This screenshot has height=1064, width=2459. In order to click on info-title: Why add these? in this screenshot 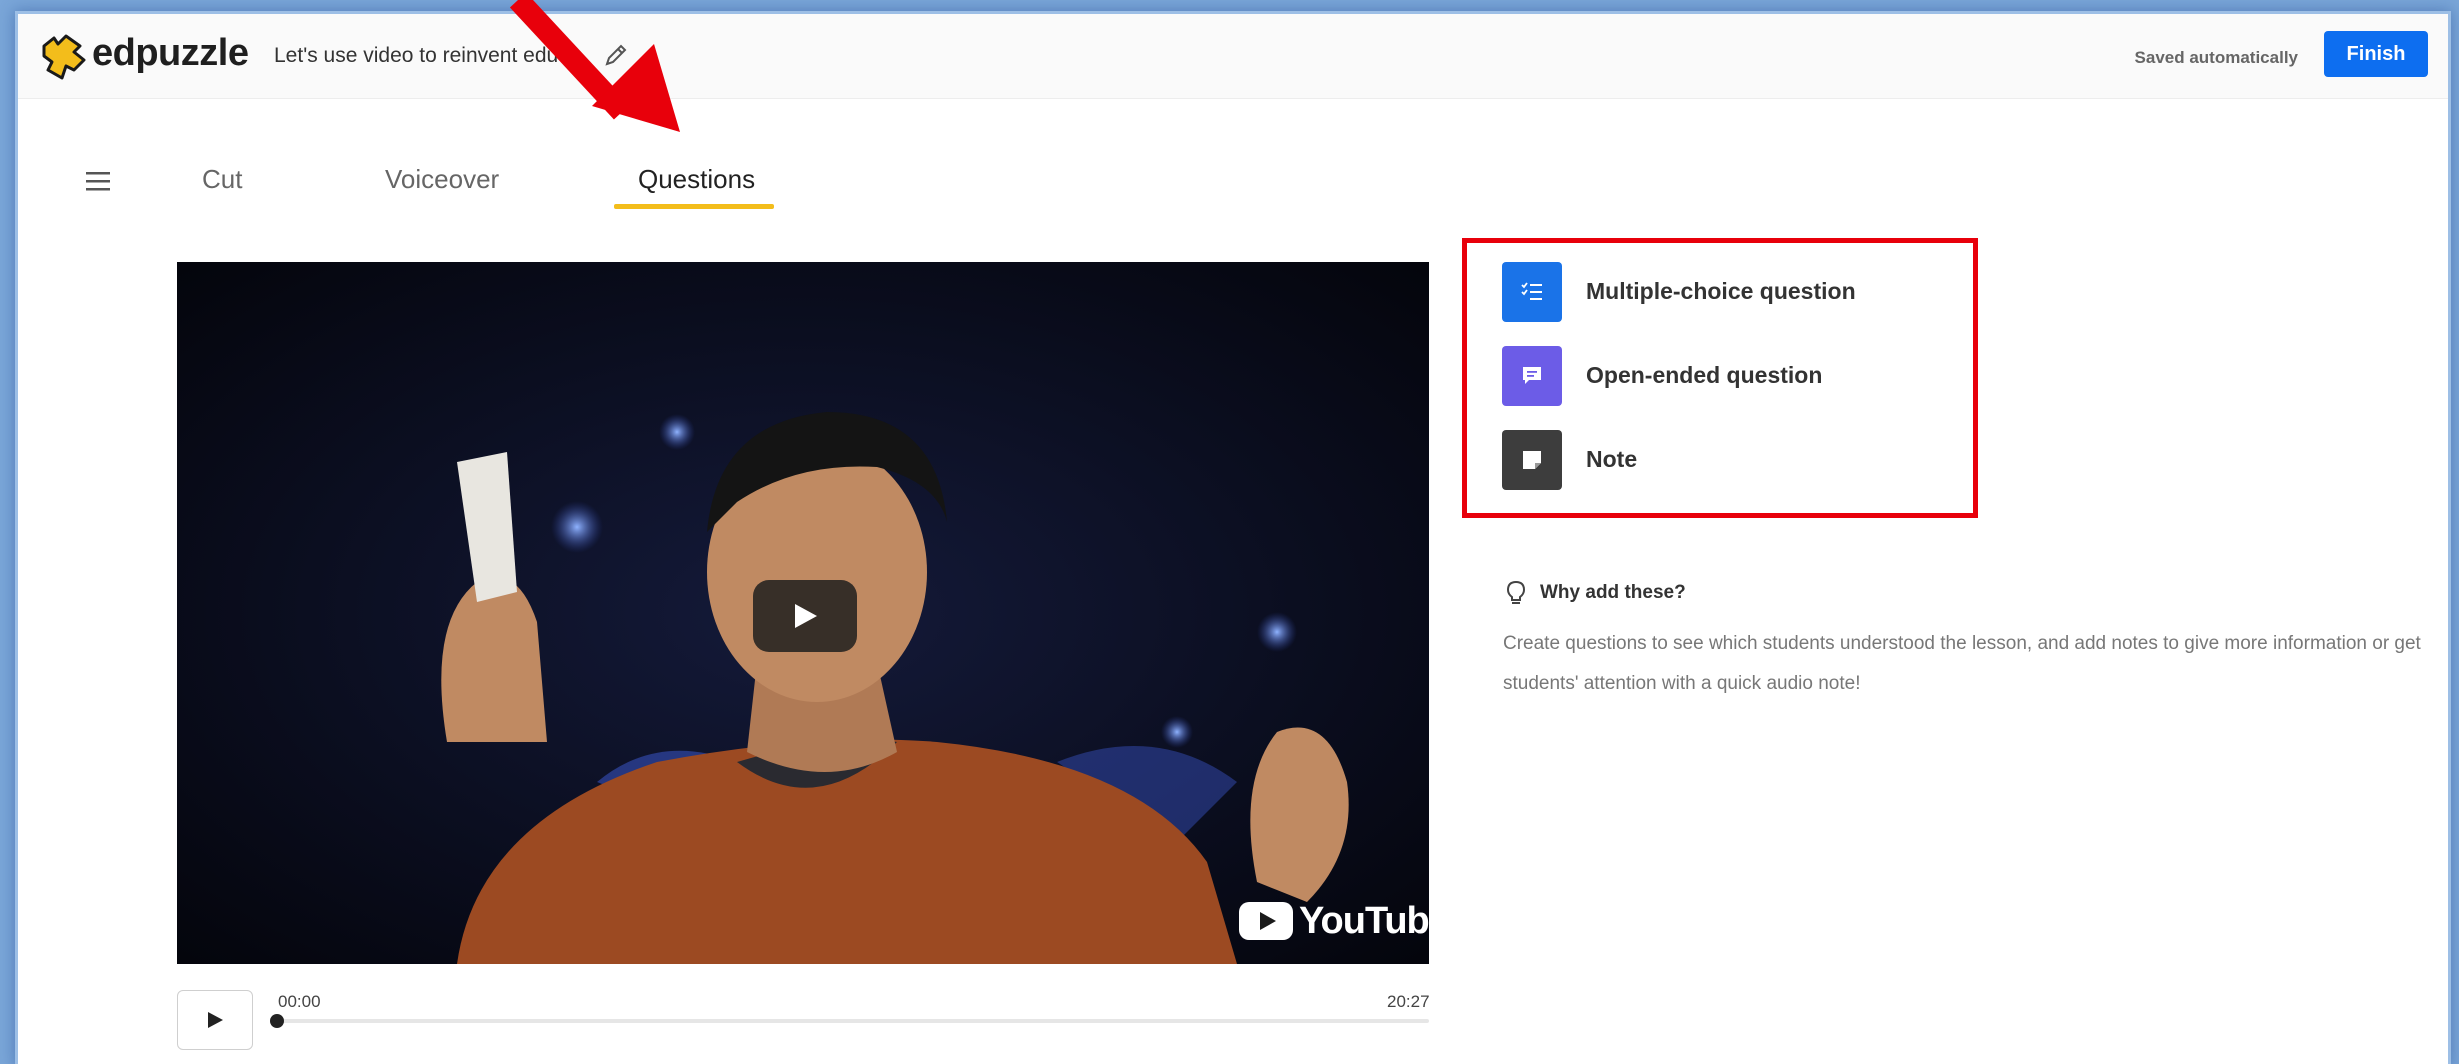, I will do `click(1613, 592)`.